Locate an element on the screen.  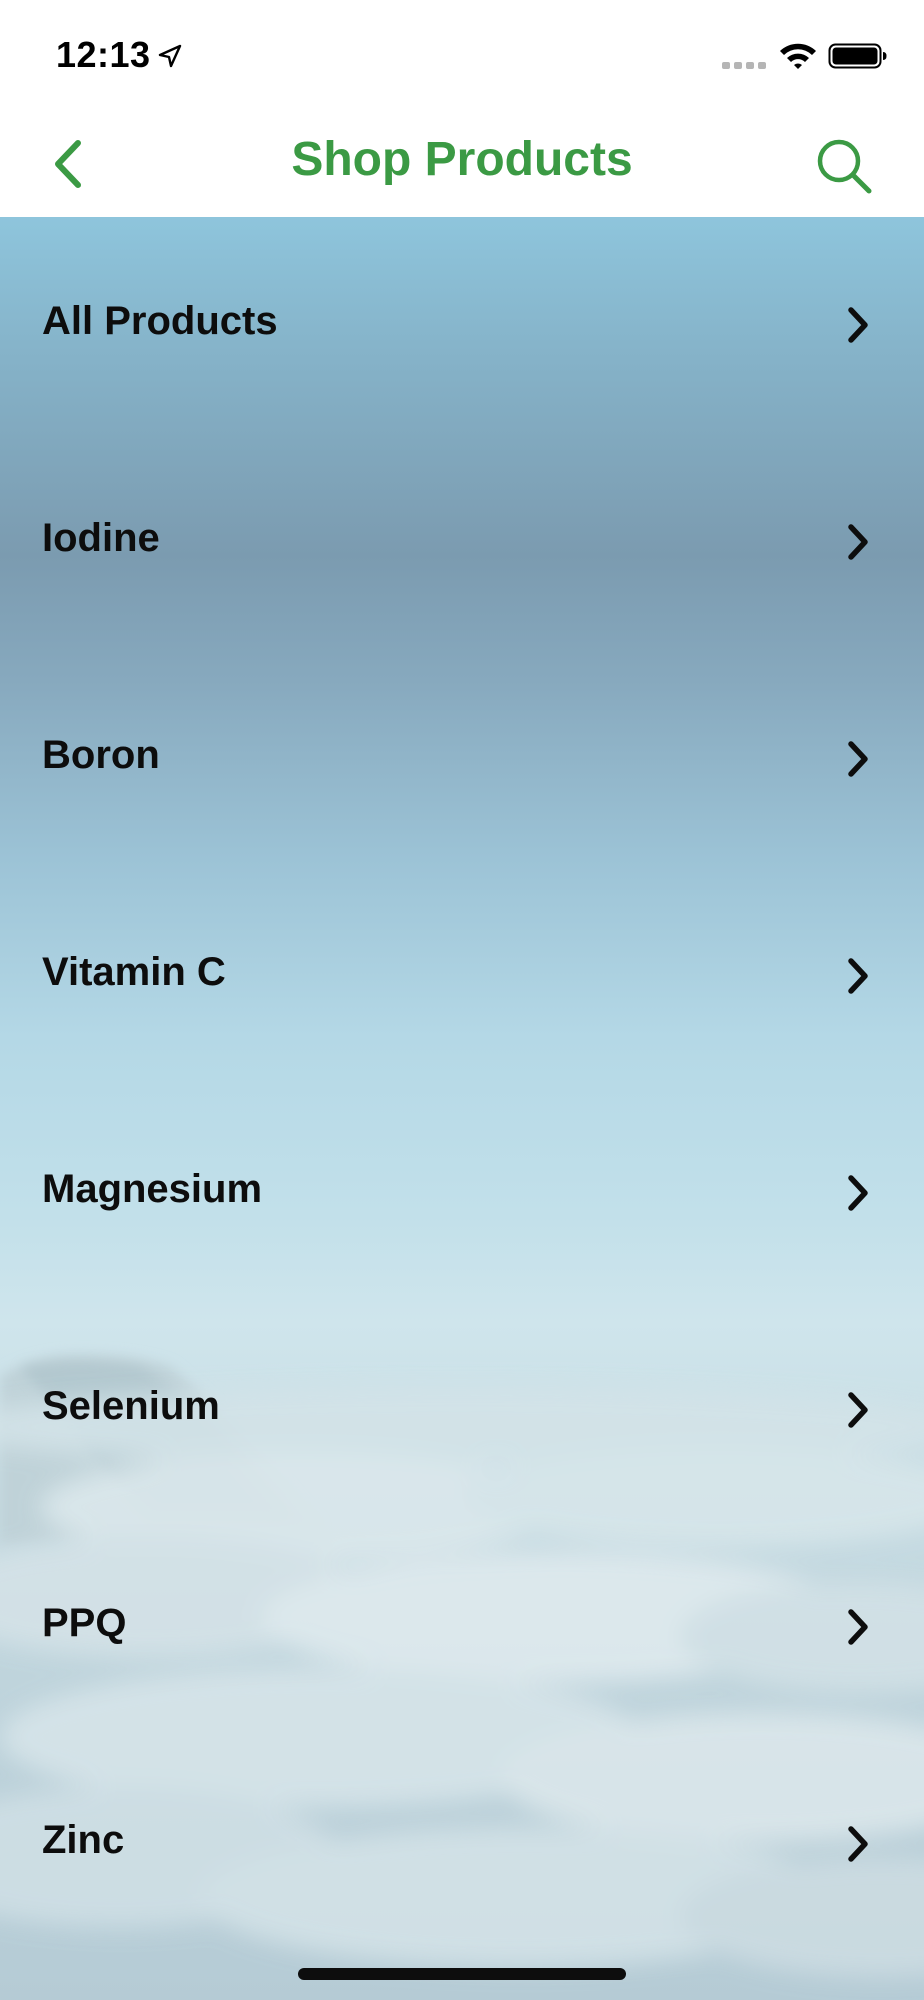
wifi-icon is located at coordinates (798, 56).